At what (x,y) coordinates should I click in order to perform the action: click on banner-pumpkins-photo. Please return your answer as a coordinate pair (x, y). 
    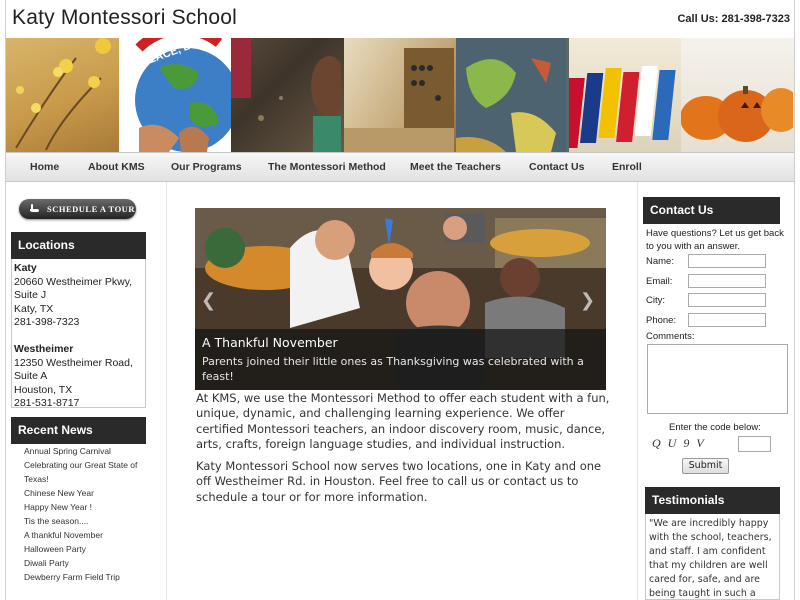
    Looking at the image, I should click on (737, 95).